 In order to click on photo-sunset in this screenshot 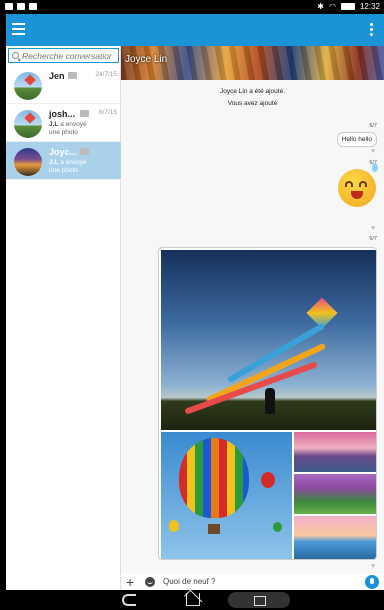, I will do `click(335, 537)`.